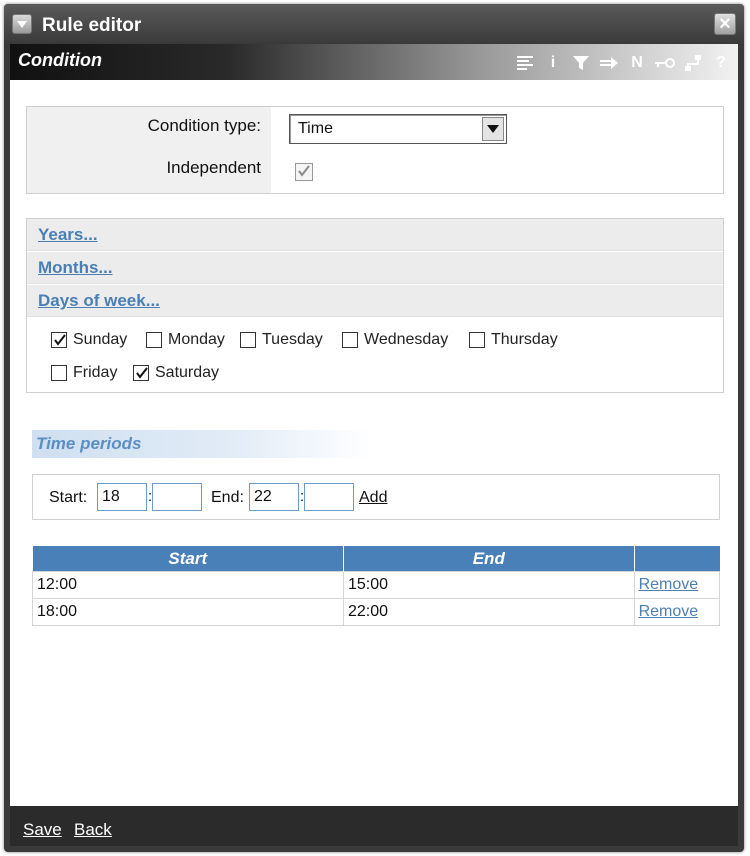 This screenshot has width=750, height=856. I want to click on monday-label: Monday, so click(196, 339).